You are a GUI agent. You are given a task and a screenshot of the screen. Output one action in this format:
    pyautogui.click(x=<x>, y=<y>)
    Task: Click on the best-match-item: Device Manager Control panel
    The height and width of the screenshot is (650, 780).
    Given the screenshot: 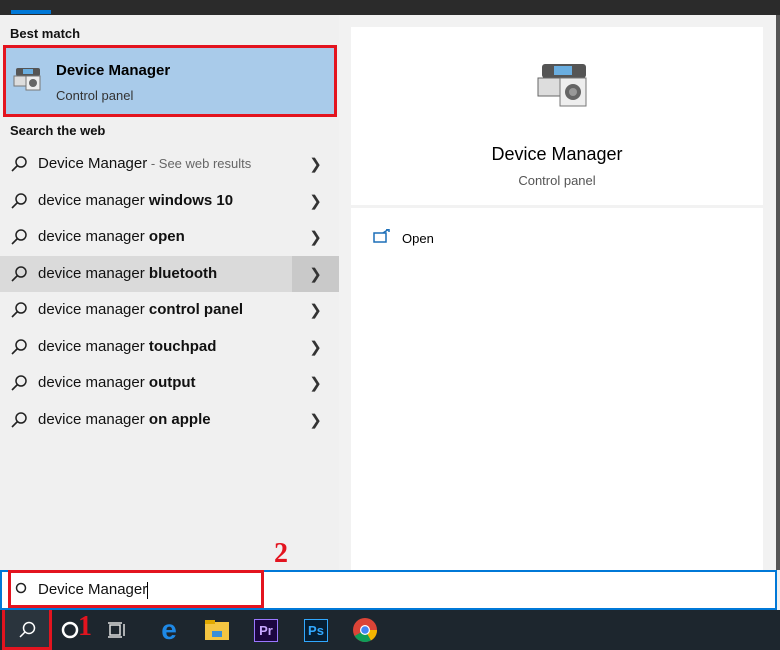 What is the action you would take?
    pyautogui.click(x=170, y=81)
    